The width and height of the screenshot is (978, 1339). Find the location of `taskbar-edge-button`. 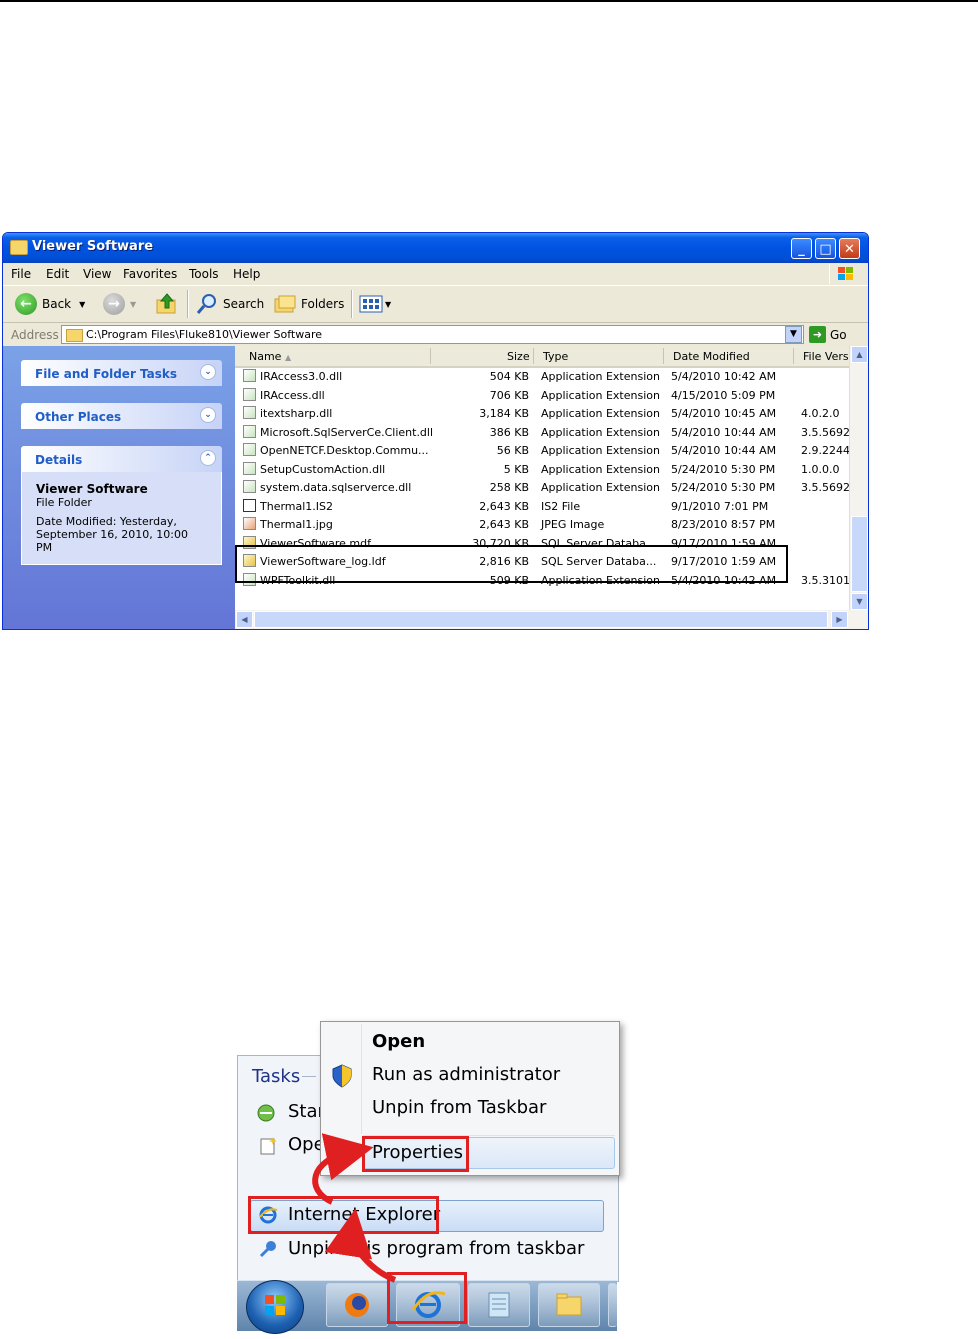

taskbar-edge-button is located at coordinates (612, 1305).